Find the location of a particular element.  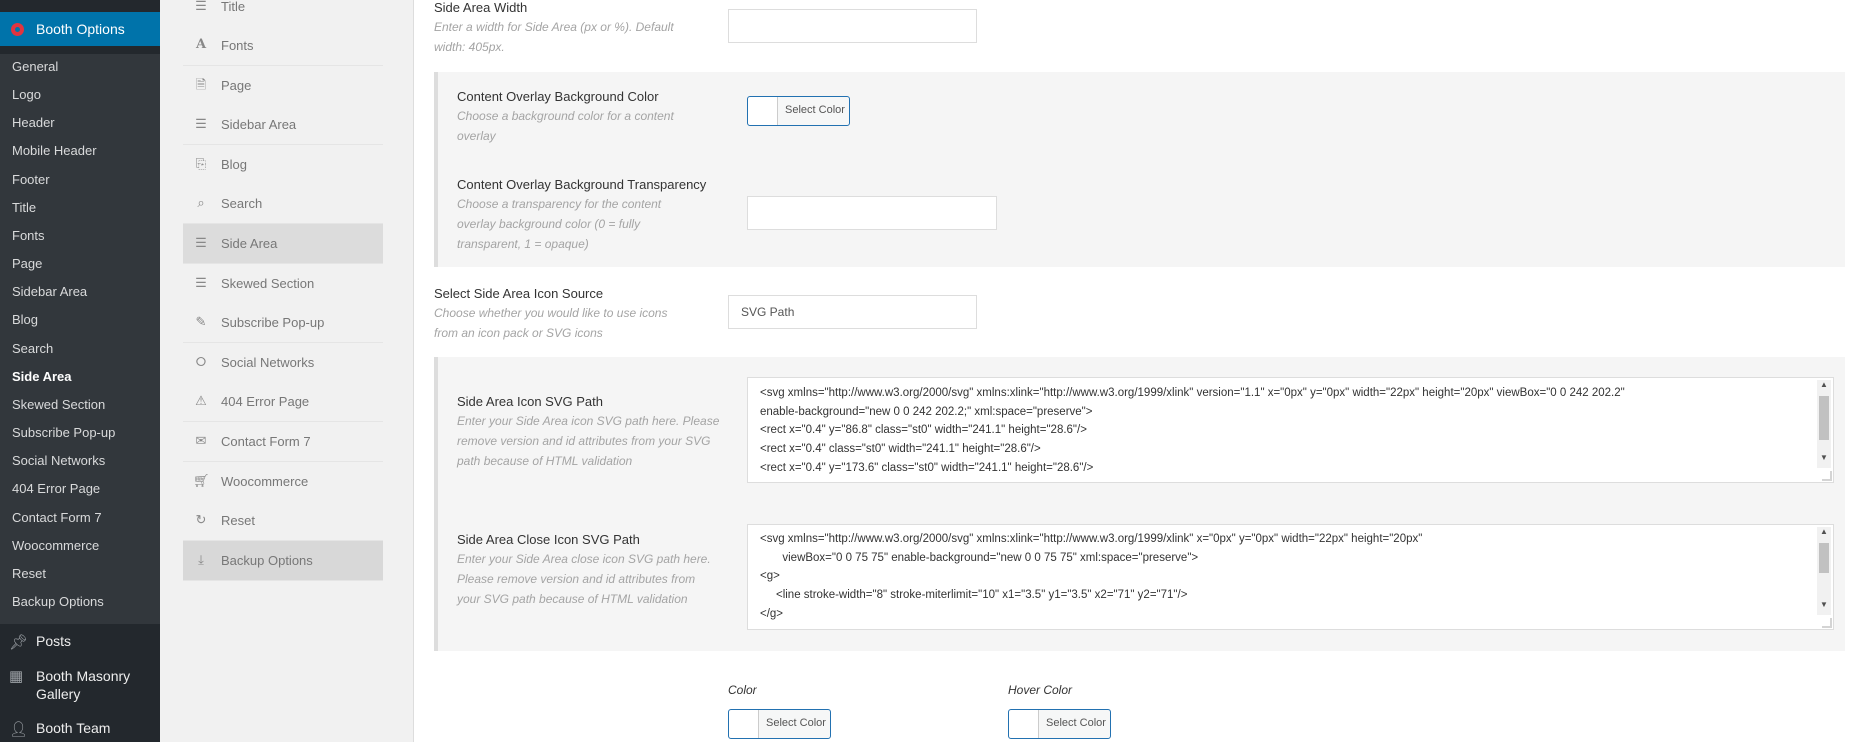

nav-item-reset: ↻ Reset is located at coordinates (283, 521).